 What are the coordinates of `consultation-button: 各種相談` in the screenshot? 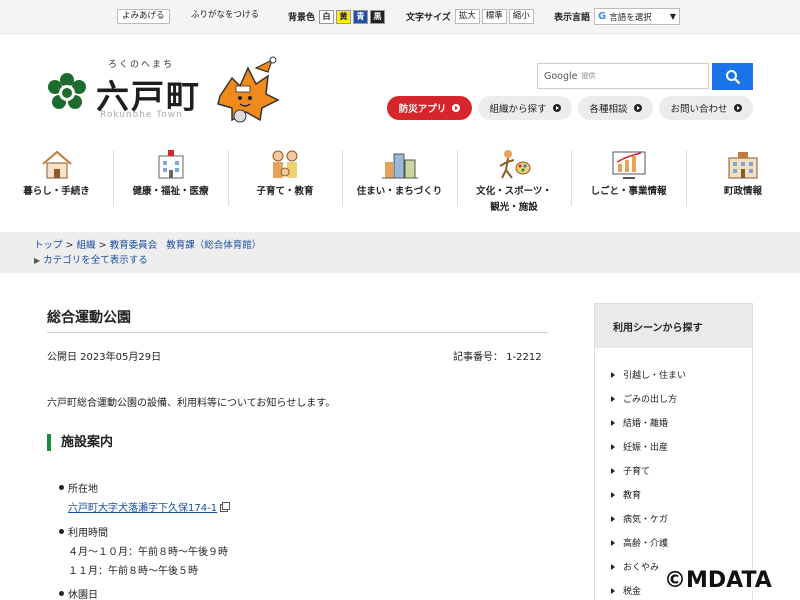 It's located at (615, 108).